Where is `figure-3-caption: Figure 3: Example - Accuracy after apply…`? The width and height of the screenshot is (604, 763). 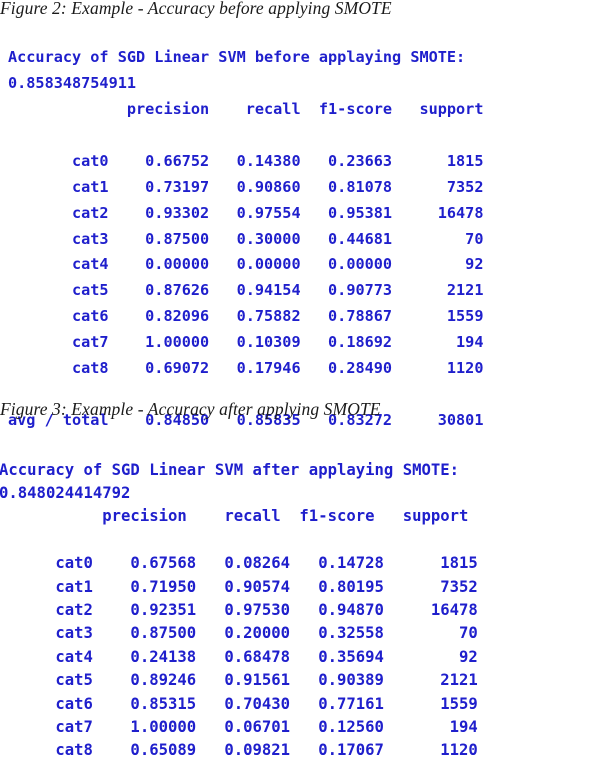
figure-3-caption: Figure 3: Example - Accuracy after apply… is located at coordinates (190, 409).